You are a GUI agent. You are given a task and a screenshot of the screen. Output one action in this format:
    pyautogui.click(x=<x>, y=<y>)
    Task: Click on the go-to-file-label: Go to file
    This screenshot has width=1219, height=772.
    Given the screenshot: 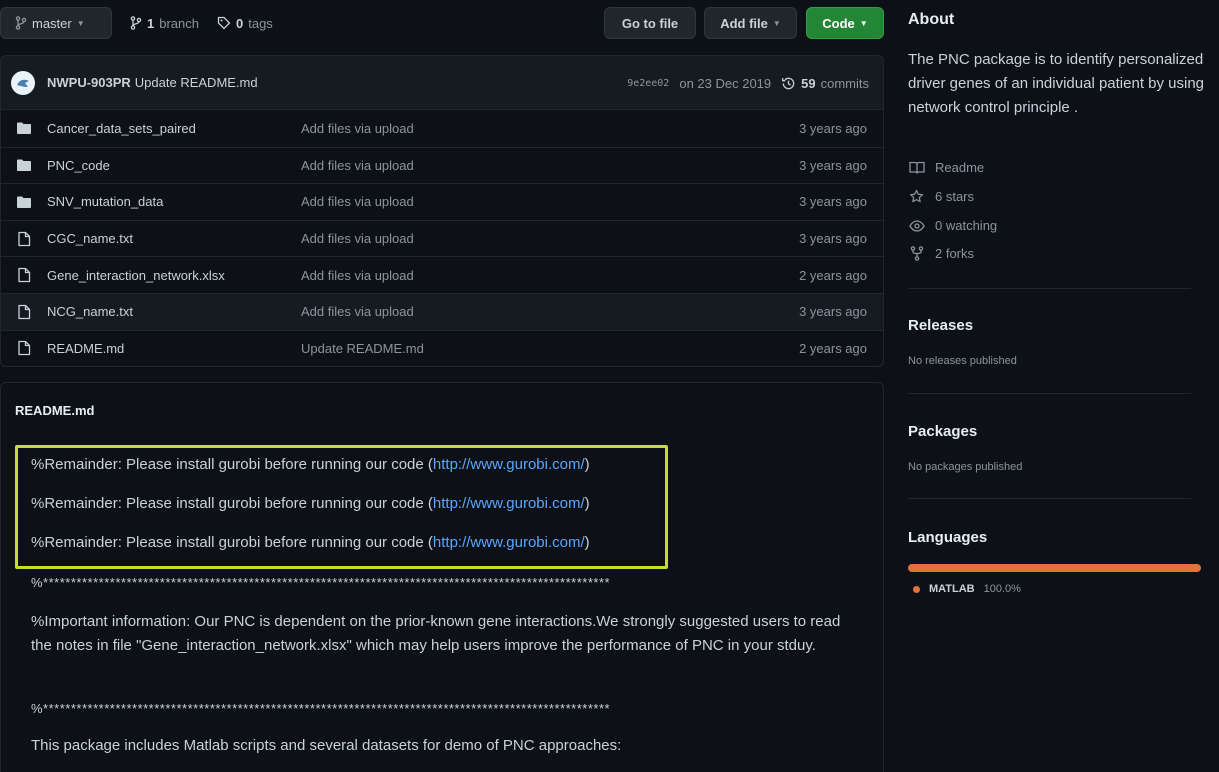 What is the action you would take?
    pyautogui.click(x=650, y=23)
    